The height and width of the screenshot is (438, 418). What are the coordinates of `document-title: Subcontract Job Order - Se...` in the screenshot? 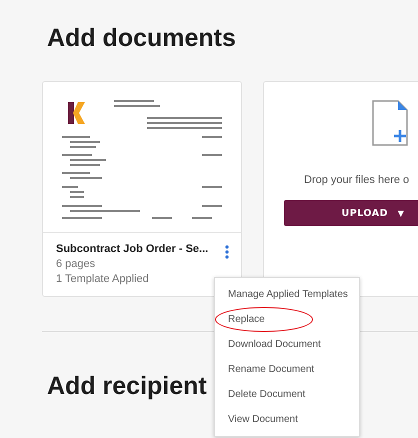 It's located at (133, 249).